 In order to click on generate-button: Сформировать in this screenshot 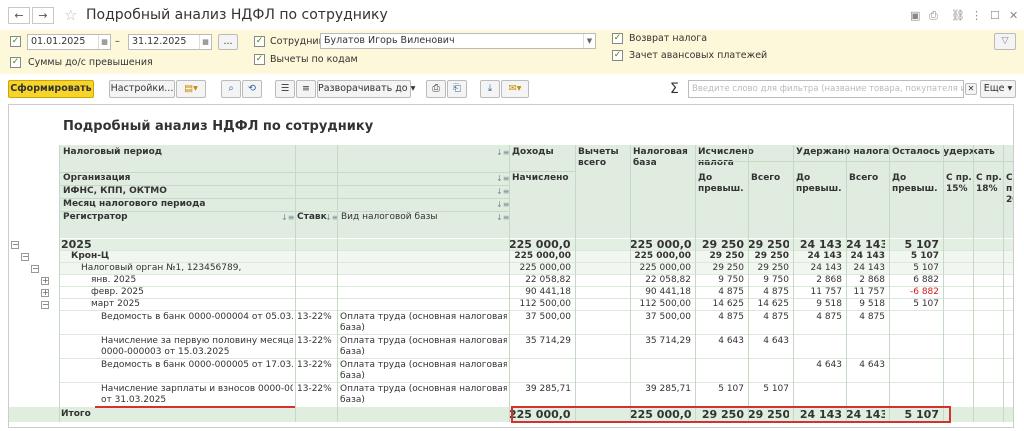, I will do `click(51, 89)`.